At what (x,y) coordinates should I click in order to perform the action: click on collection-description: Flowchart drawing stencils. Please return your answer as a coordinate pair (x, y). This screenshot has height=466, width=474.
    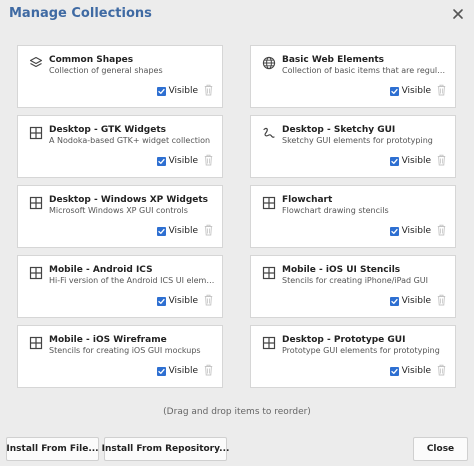
    Looking at the image, I should click on (335, 210).